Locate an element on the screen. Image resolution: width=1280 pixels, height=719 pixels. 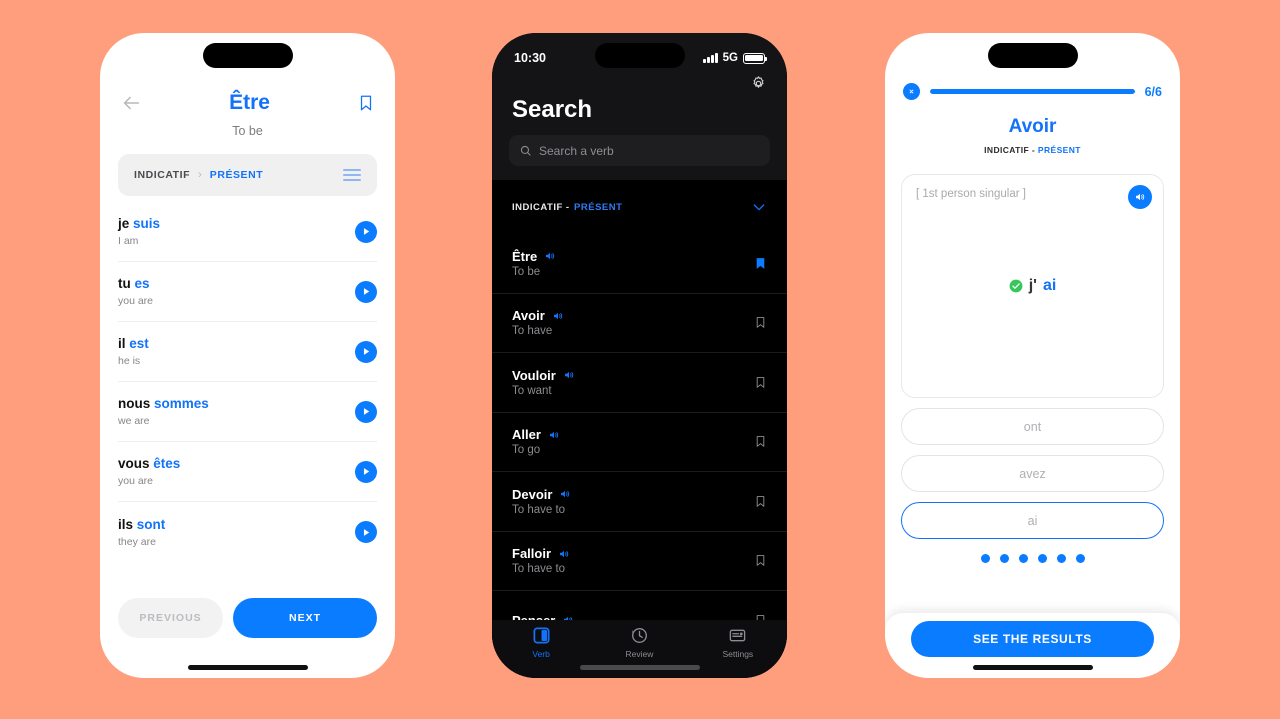
tense-label: PRÉSENT is located at coordinates (236, 175).